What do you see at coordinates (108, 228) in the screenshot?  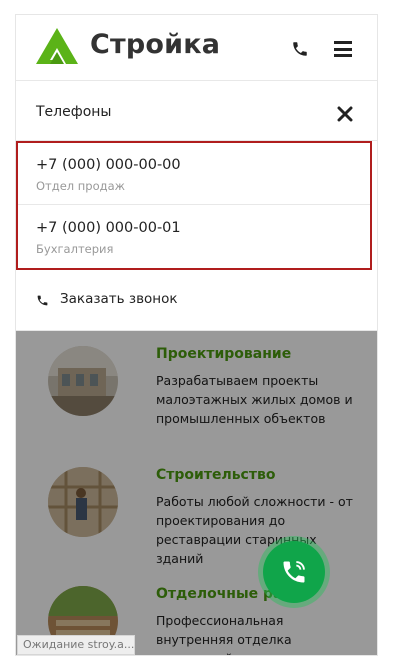 I see `phone-number: +7 (000) 000-00-01` at bounding box center [108, 228].